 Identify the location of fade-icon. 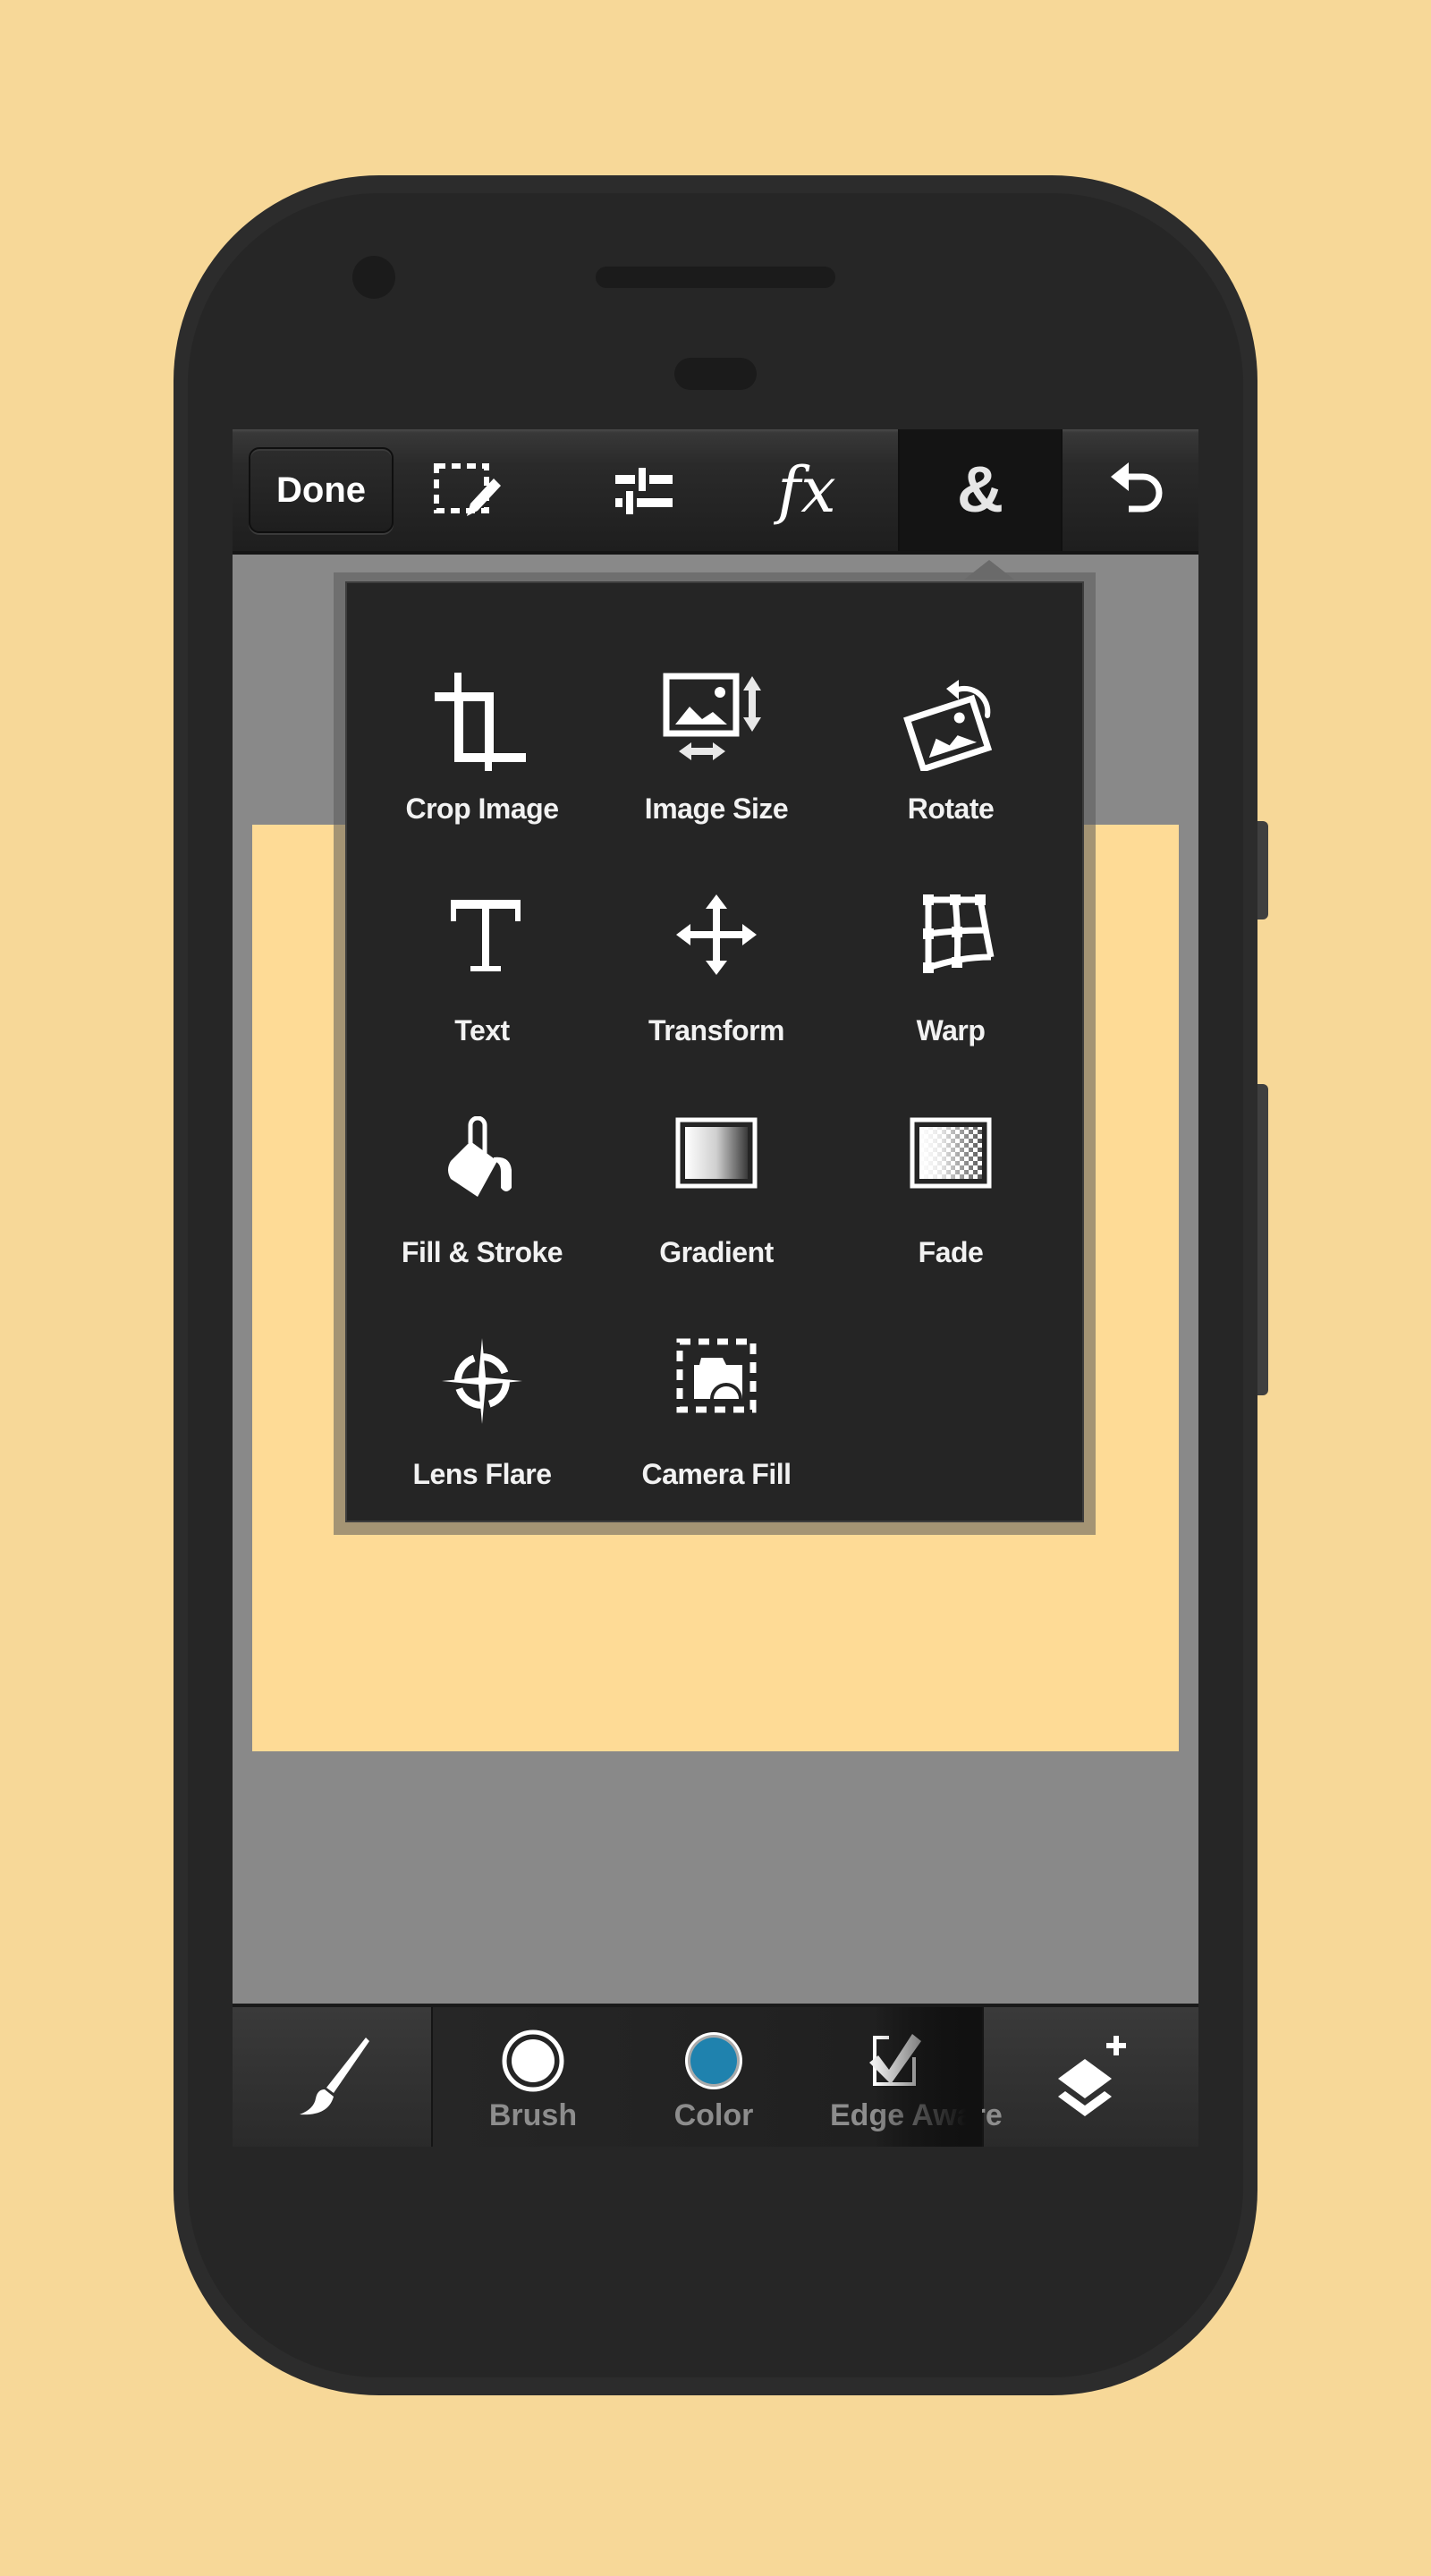
(951, 1153).